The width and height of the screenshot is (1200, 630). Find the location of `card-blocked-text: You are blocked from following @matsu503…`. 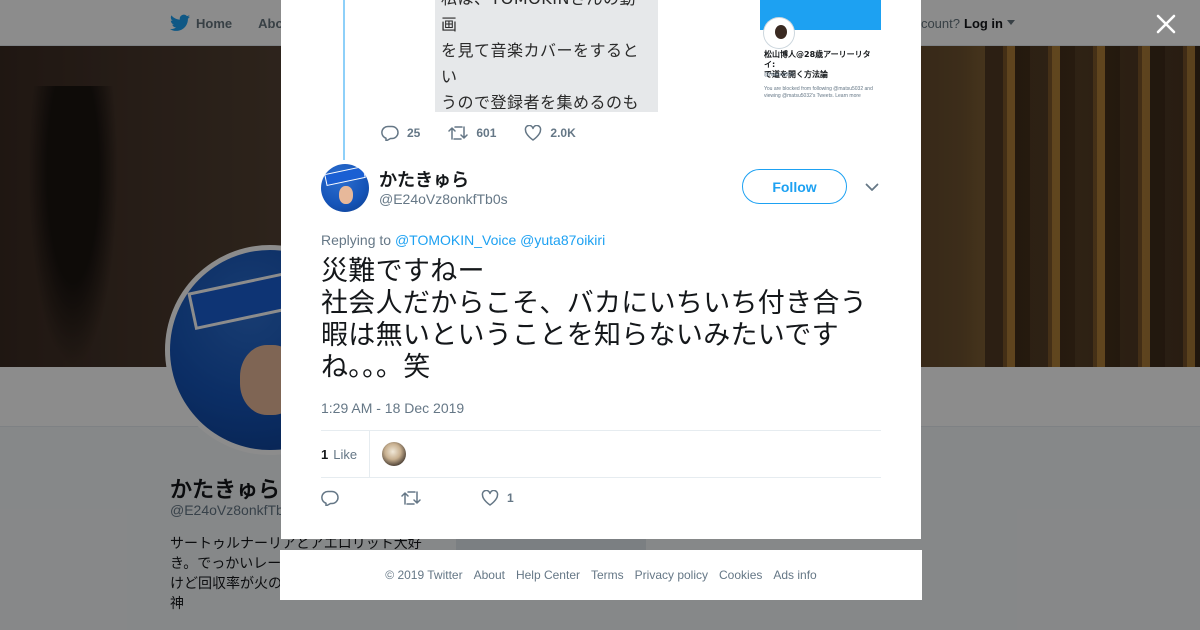

card-blocked-text: You are blocked from following @matsu503… is located at coordinates (818, 92).